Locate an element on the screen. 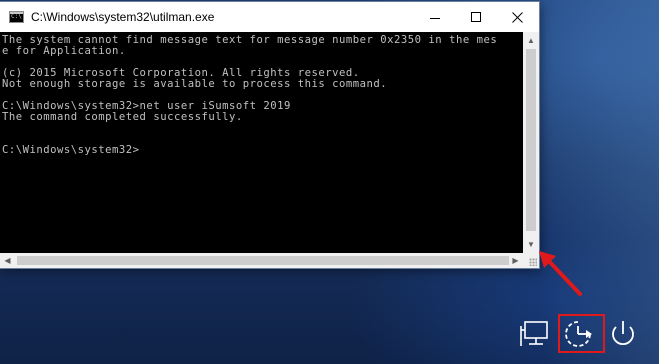 The image size is (659, 364). maximize-button is located at coordinates (476, 17).